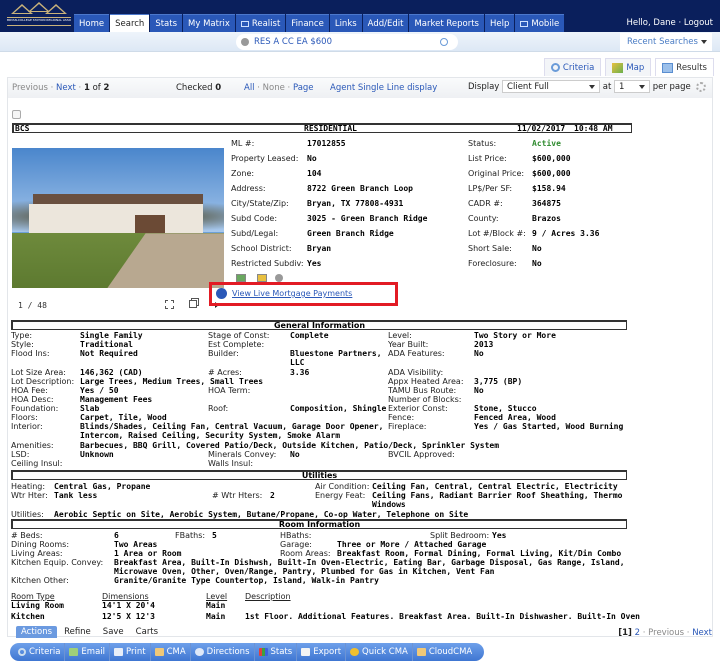 The width and height of the screenshot is (720, 671). Describe the element at coordinates (262, 278) in the screenshot. I see `map-icon` at that location.